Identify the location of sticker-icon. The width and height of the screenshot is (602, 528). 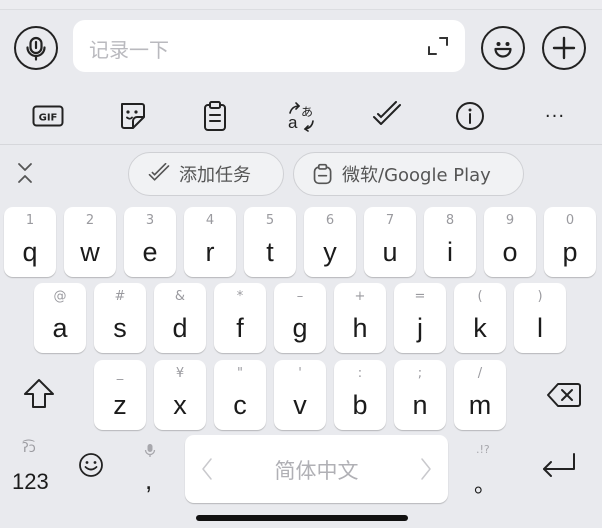
(133, 116).